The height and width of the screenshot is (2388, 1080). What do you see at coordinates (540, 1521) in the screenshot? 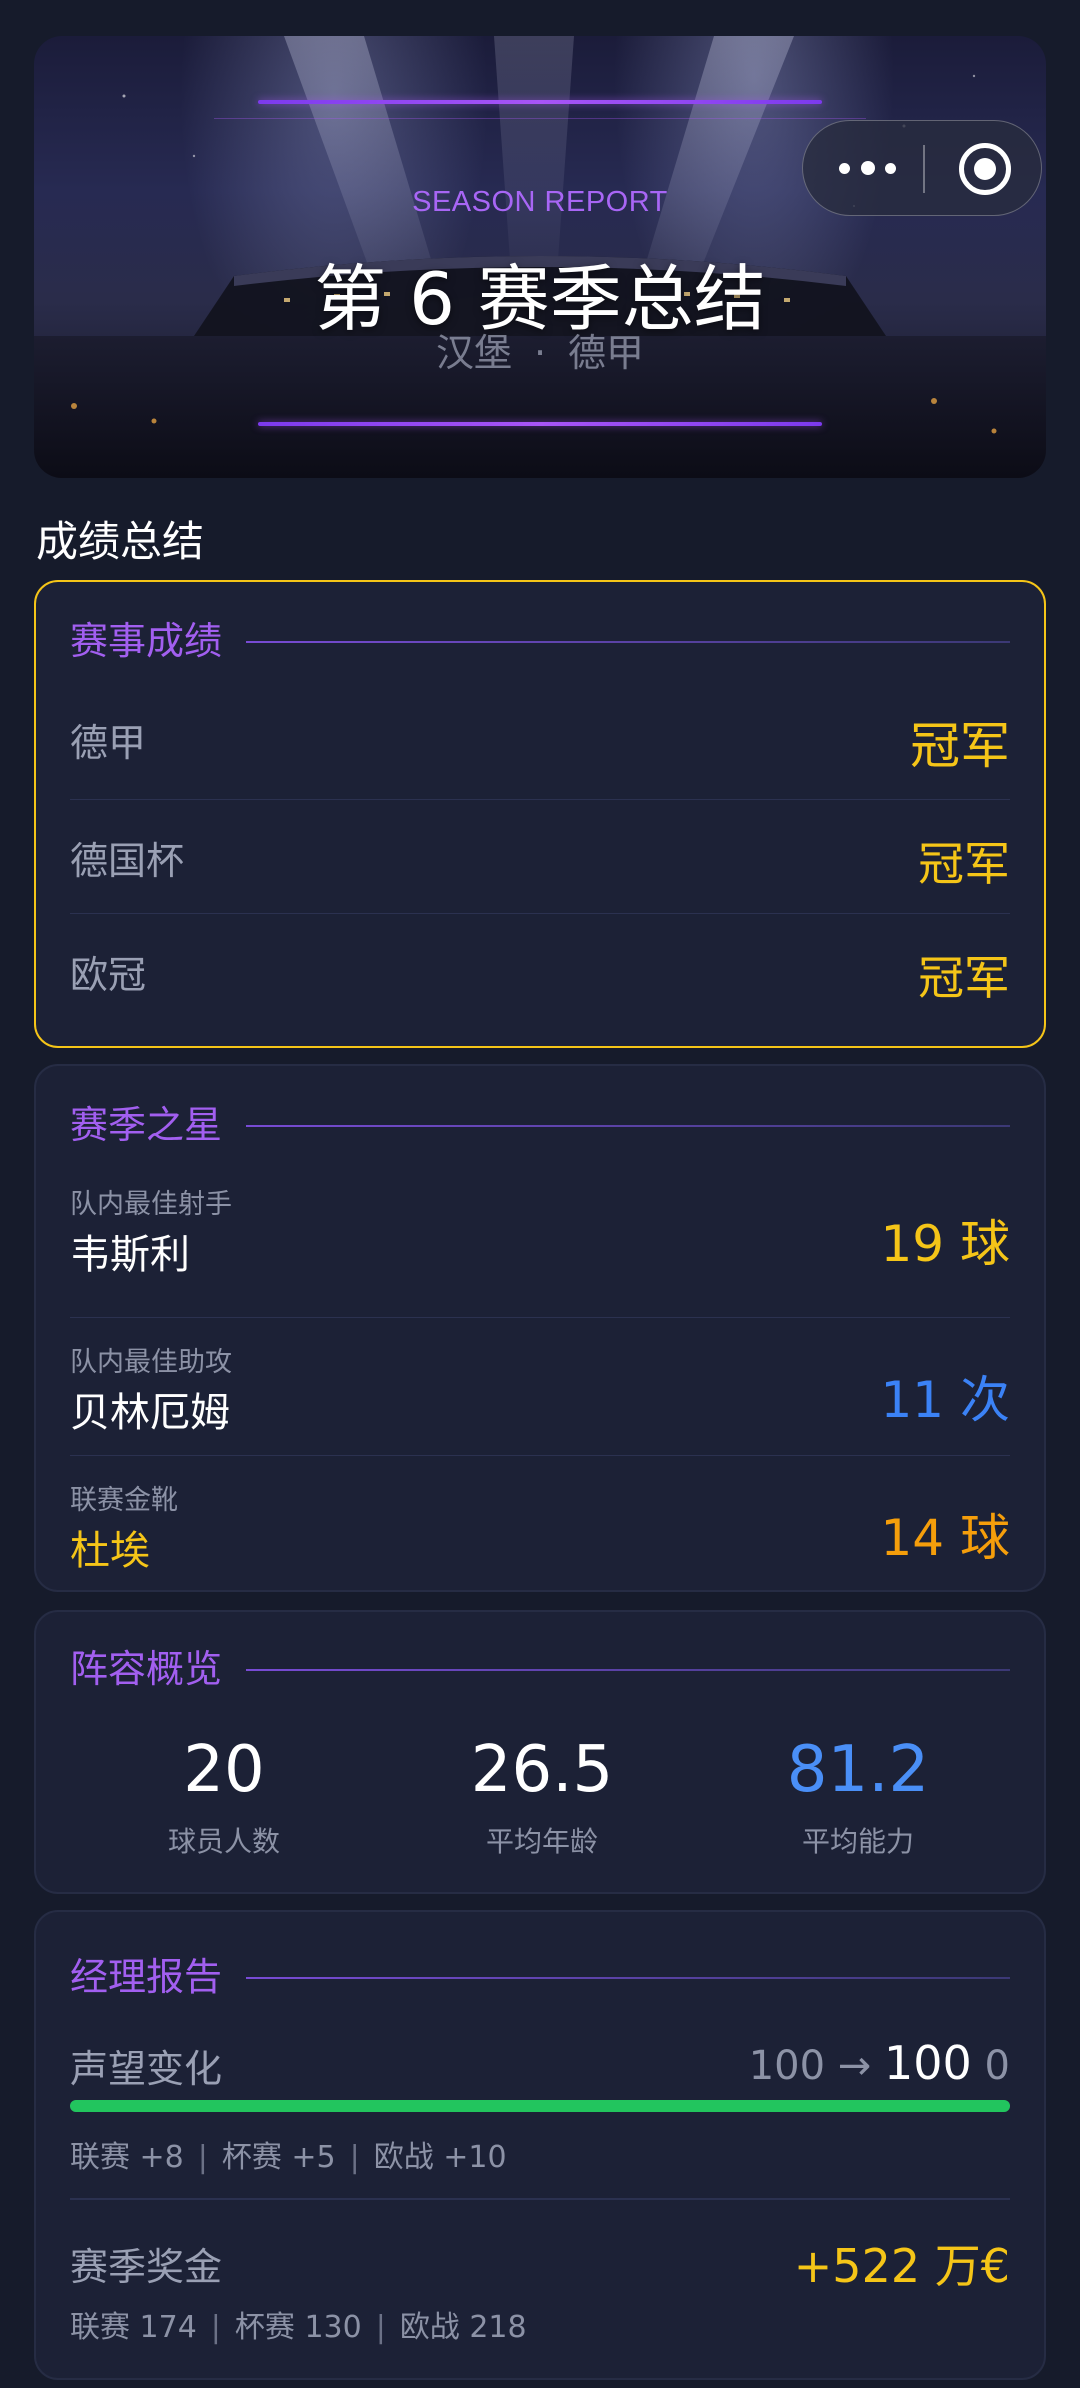
I see `star-row: 联赛金靴 杜埃 14 球` at bounding box center [540, 1521].